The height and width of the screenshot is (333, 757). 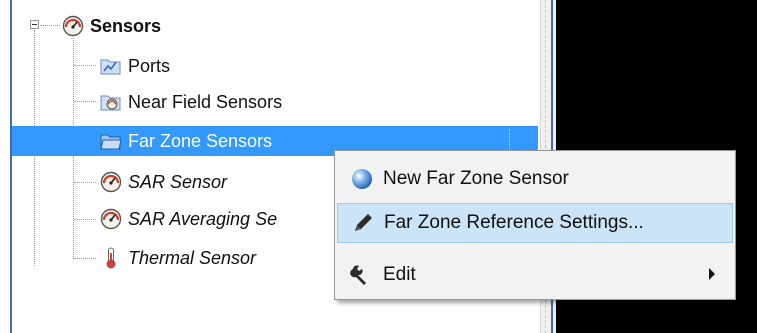 I want to click on menu-item-label: Edit, so click(x=399, y=274).